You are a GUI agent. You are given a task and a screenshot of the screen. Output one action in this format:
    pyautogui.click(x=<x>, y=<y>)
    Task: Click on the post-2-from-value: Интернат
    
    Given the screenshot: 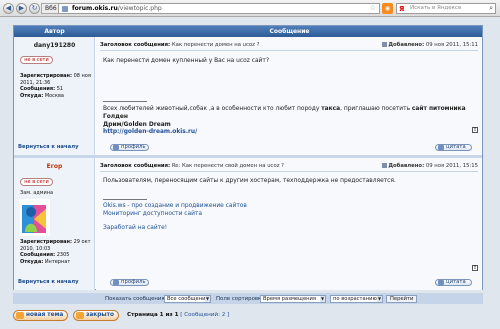 What is the action you would take?
    pyautogui.click(x=57, y=261)
    